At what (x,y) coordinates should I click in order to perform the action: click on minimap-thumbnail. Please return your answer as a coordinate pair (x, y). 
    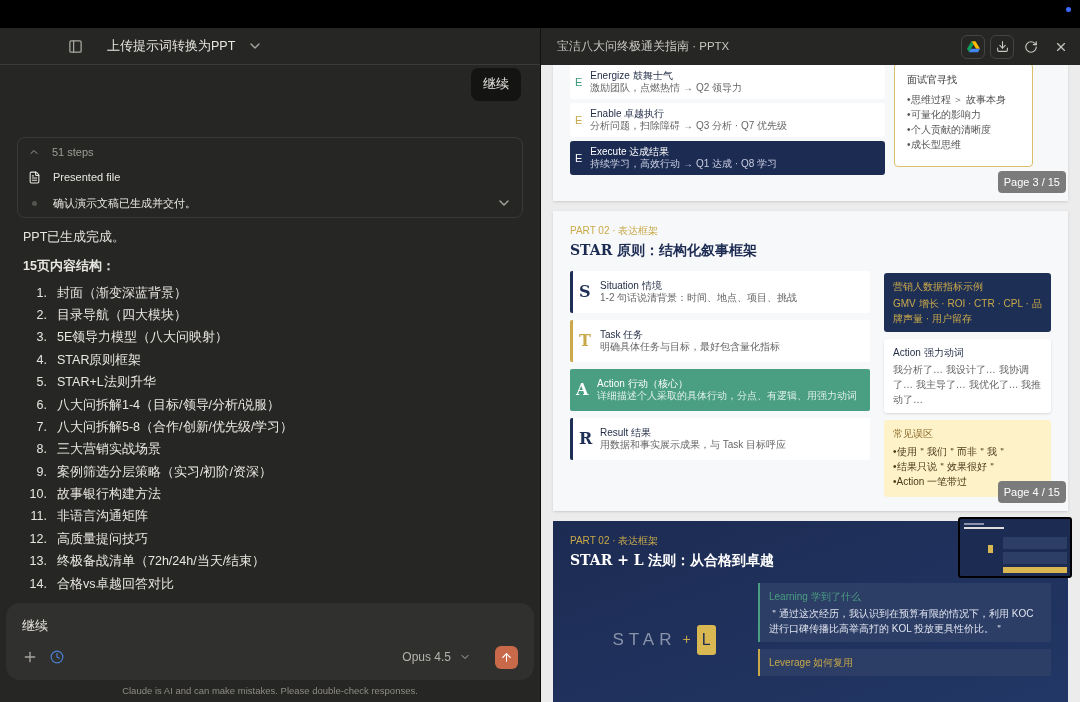
    Looking at the image, I should click on (1015, 547).